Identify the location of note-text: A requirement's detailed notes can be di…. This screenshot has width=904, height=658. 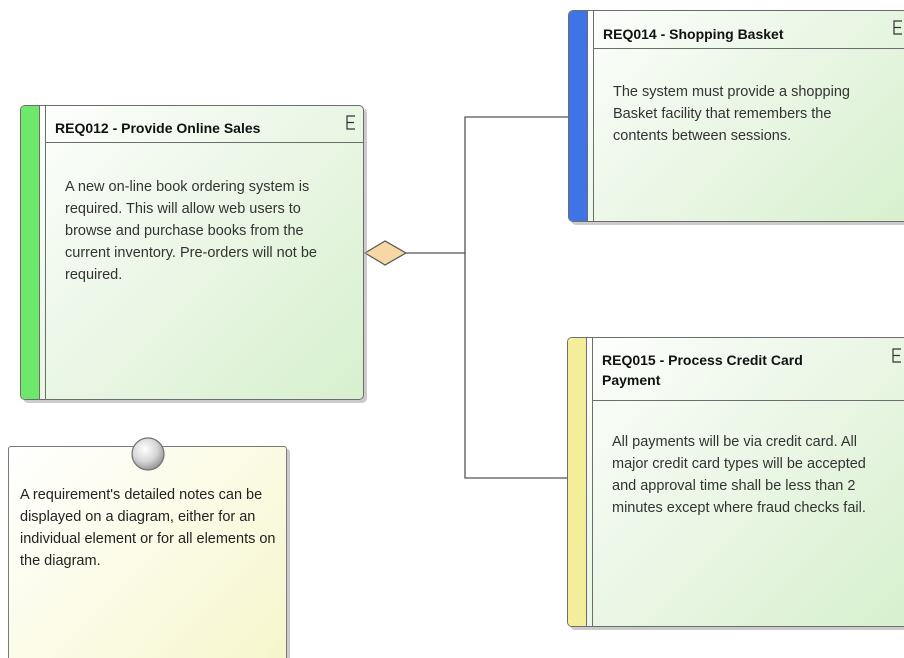
(148, 528).